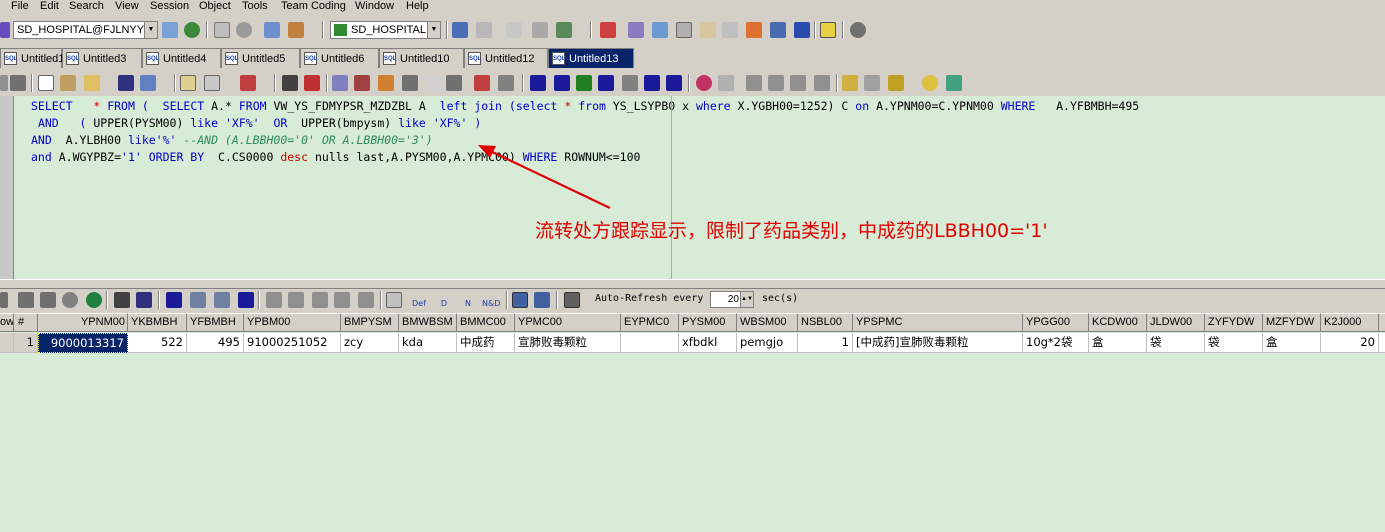 The height and width of the screenshot is (532, 1385). I want to click on open-folder-icon, so click(92, 83).